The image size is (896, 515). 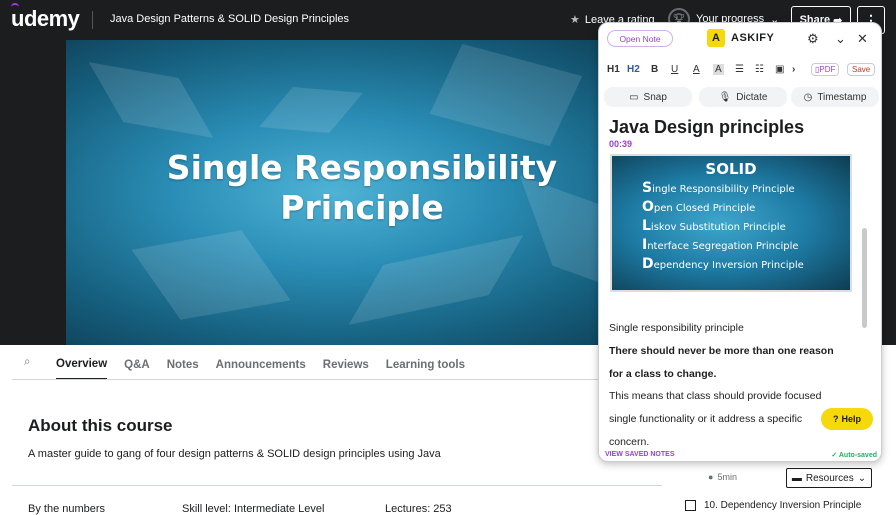 What do you see at coordinates (740, 455) in the screenshot?
I see `panel-footer: VIEW SAVED NOTES ✓ Auto-saved` at bounding box center [740, 455].